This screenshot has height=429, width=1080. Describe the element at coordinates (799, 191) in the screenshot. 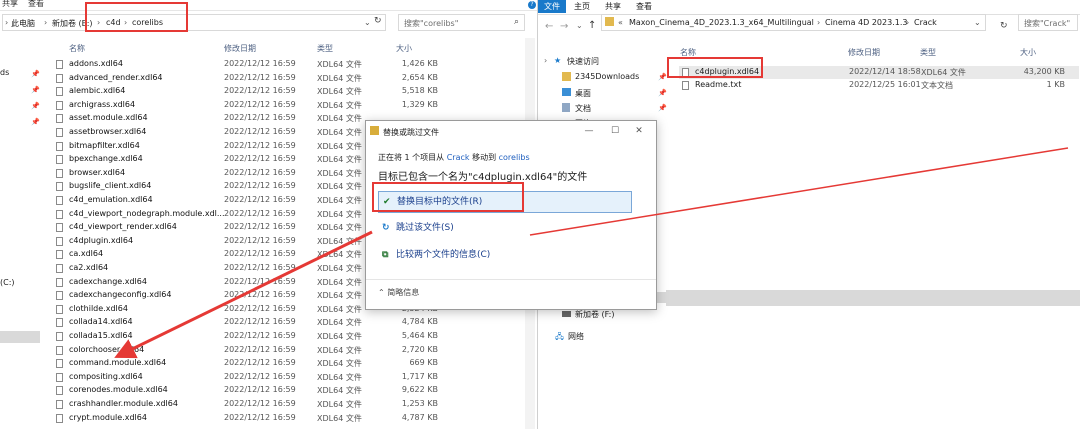

I see `arrow-line-thin` at that location.